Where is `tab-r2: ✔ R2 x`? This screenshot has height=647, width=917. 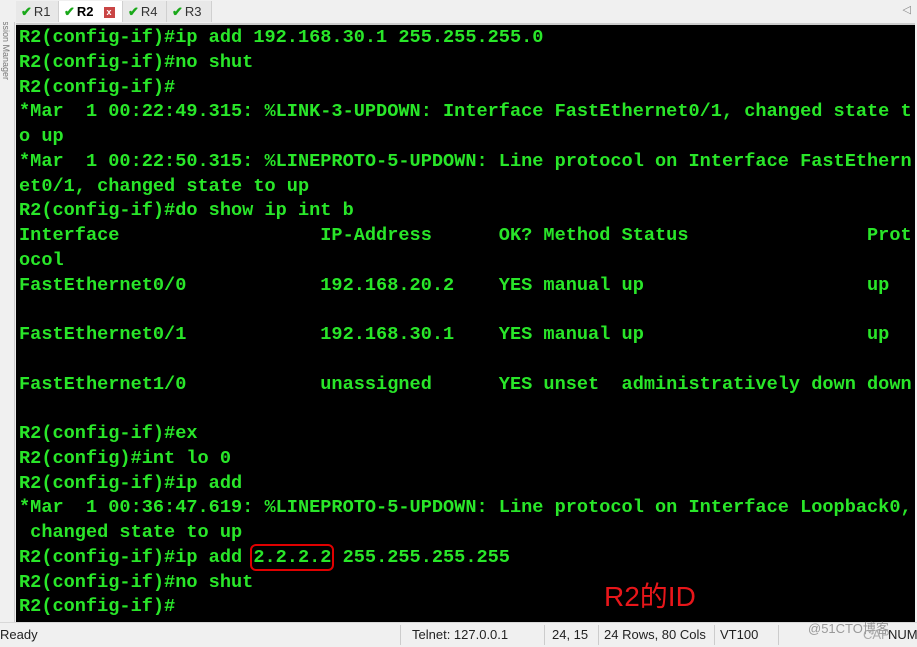 tab-r2: ✔ R2 x is located at coordinates (91, 11).